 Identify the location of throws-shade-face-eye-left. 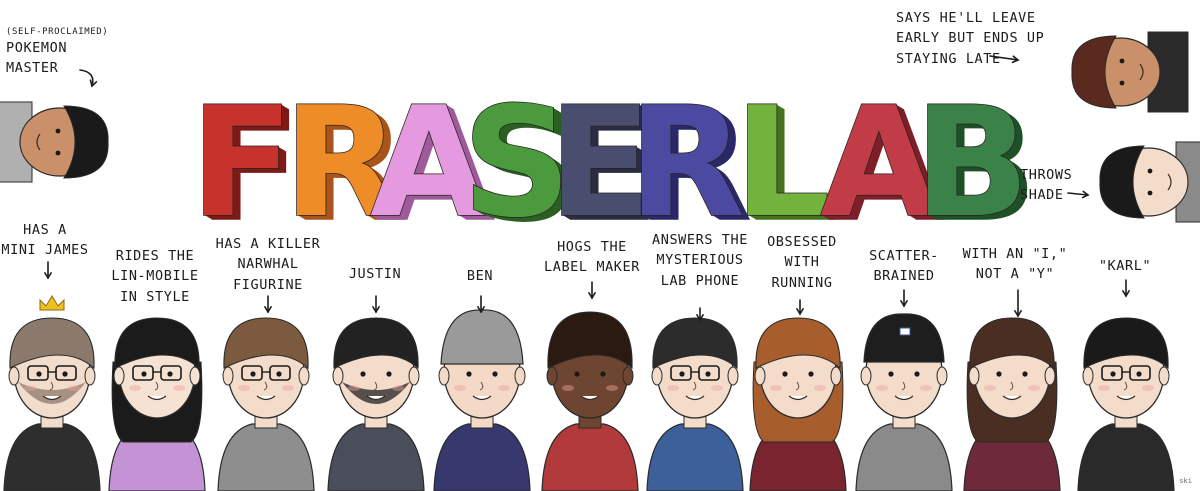
(1150, 193).